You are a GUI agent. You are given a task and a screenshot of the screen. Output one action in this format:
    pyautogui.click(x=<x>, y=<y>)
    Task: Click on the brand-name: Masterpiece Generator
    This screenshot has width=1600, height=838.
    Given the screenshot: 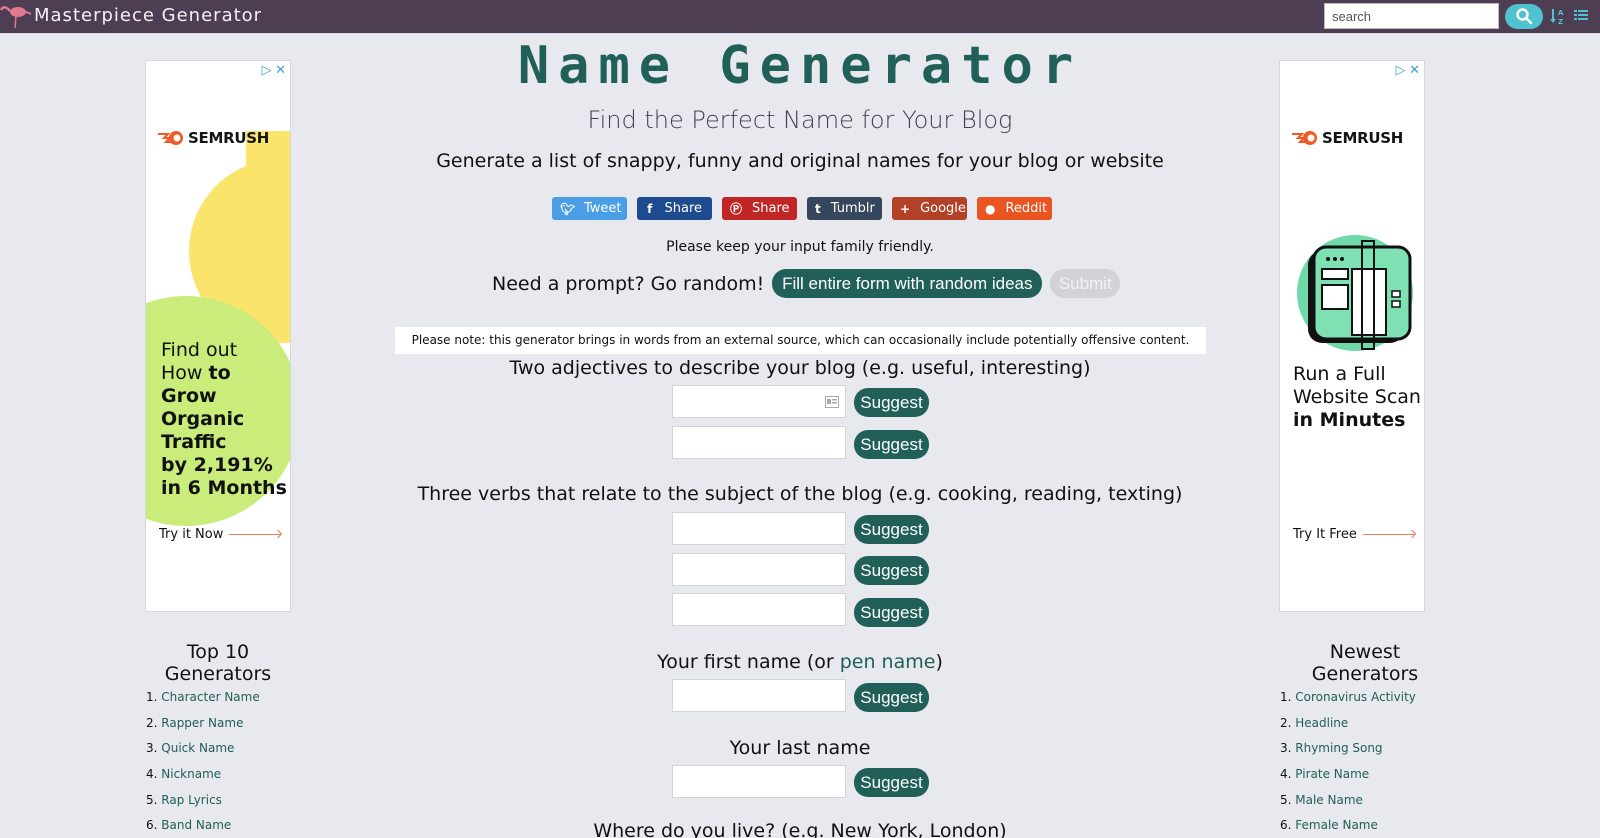 What is the action you would take?
    pyautogui.click(x=148, y=15)
    